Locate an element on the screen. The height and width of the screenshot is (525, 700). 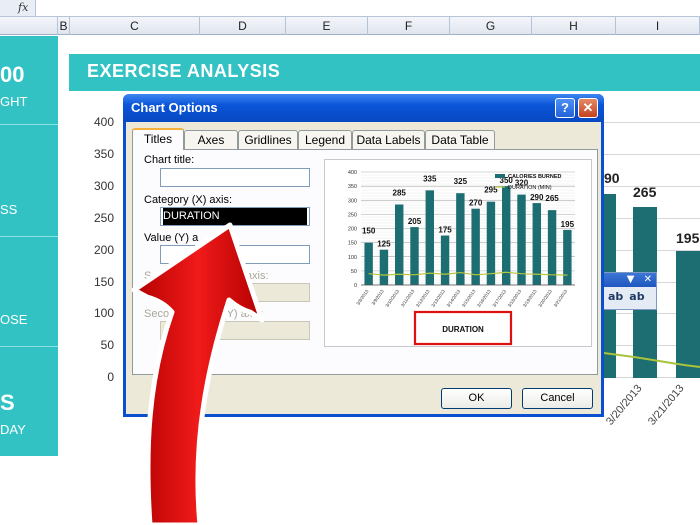
floating-toolbar-header: ▼ ✕ is located at coordinates (630, 280).